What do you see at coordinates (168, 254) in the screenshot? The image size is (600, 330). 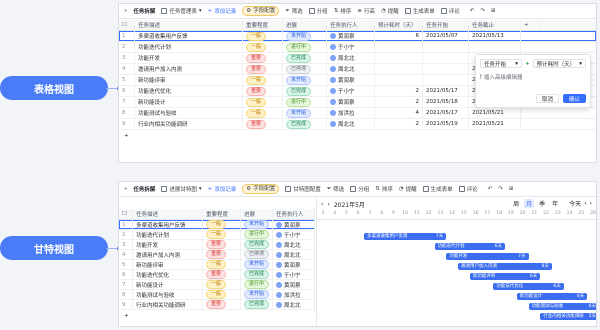 I see `task-desc-cell: 邀请用户加入内测` at bounding box center [168, 254].